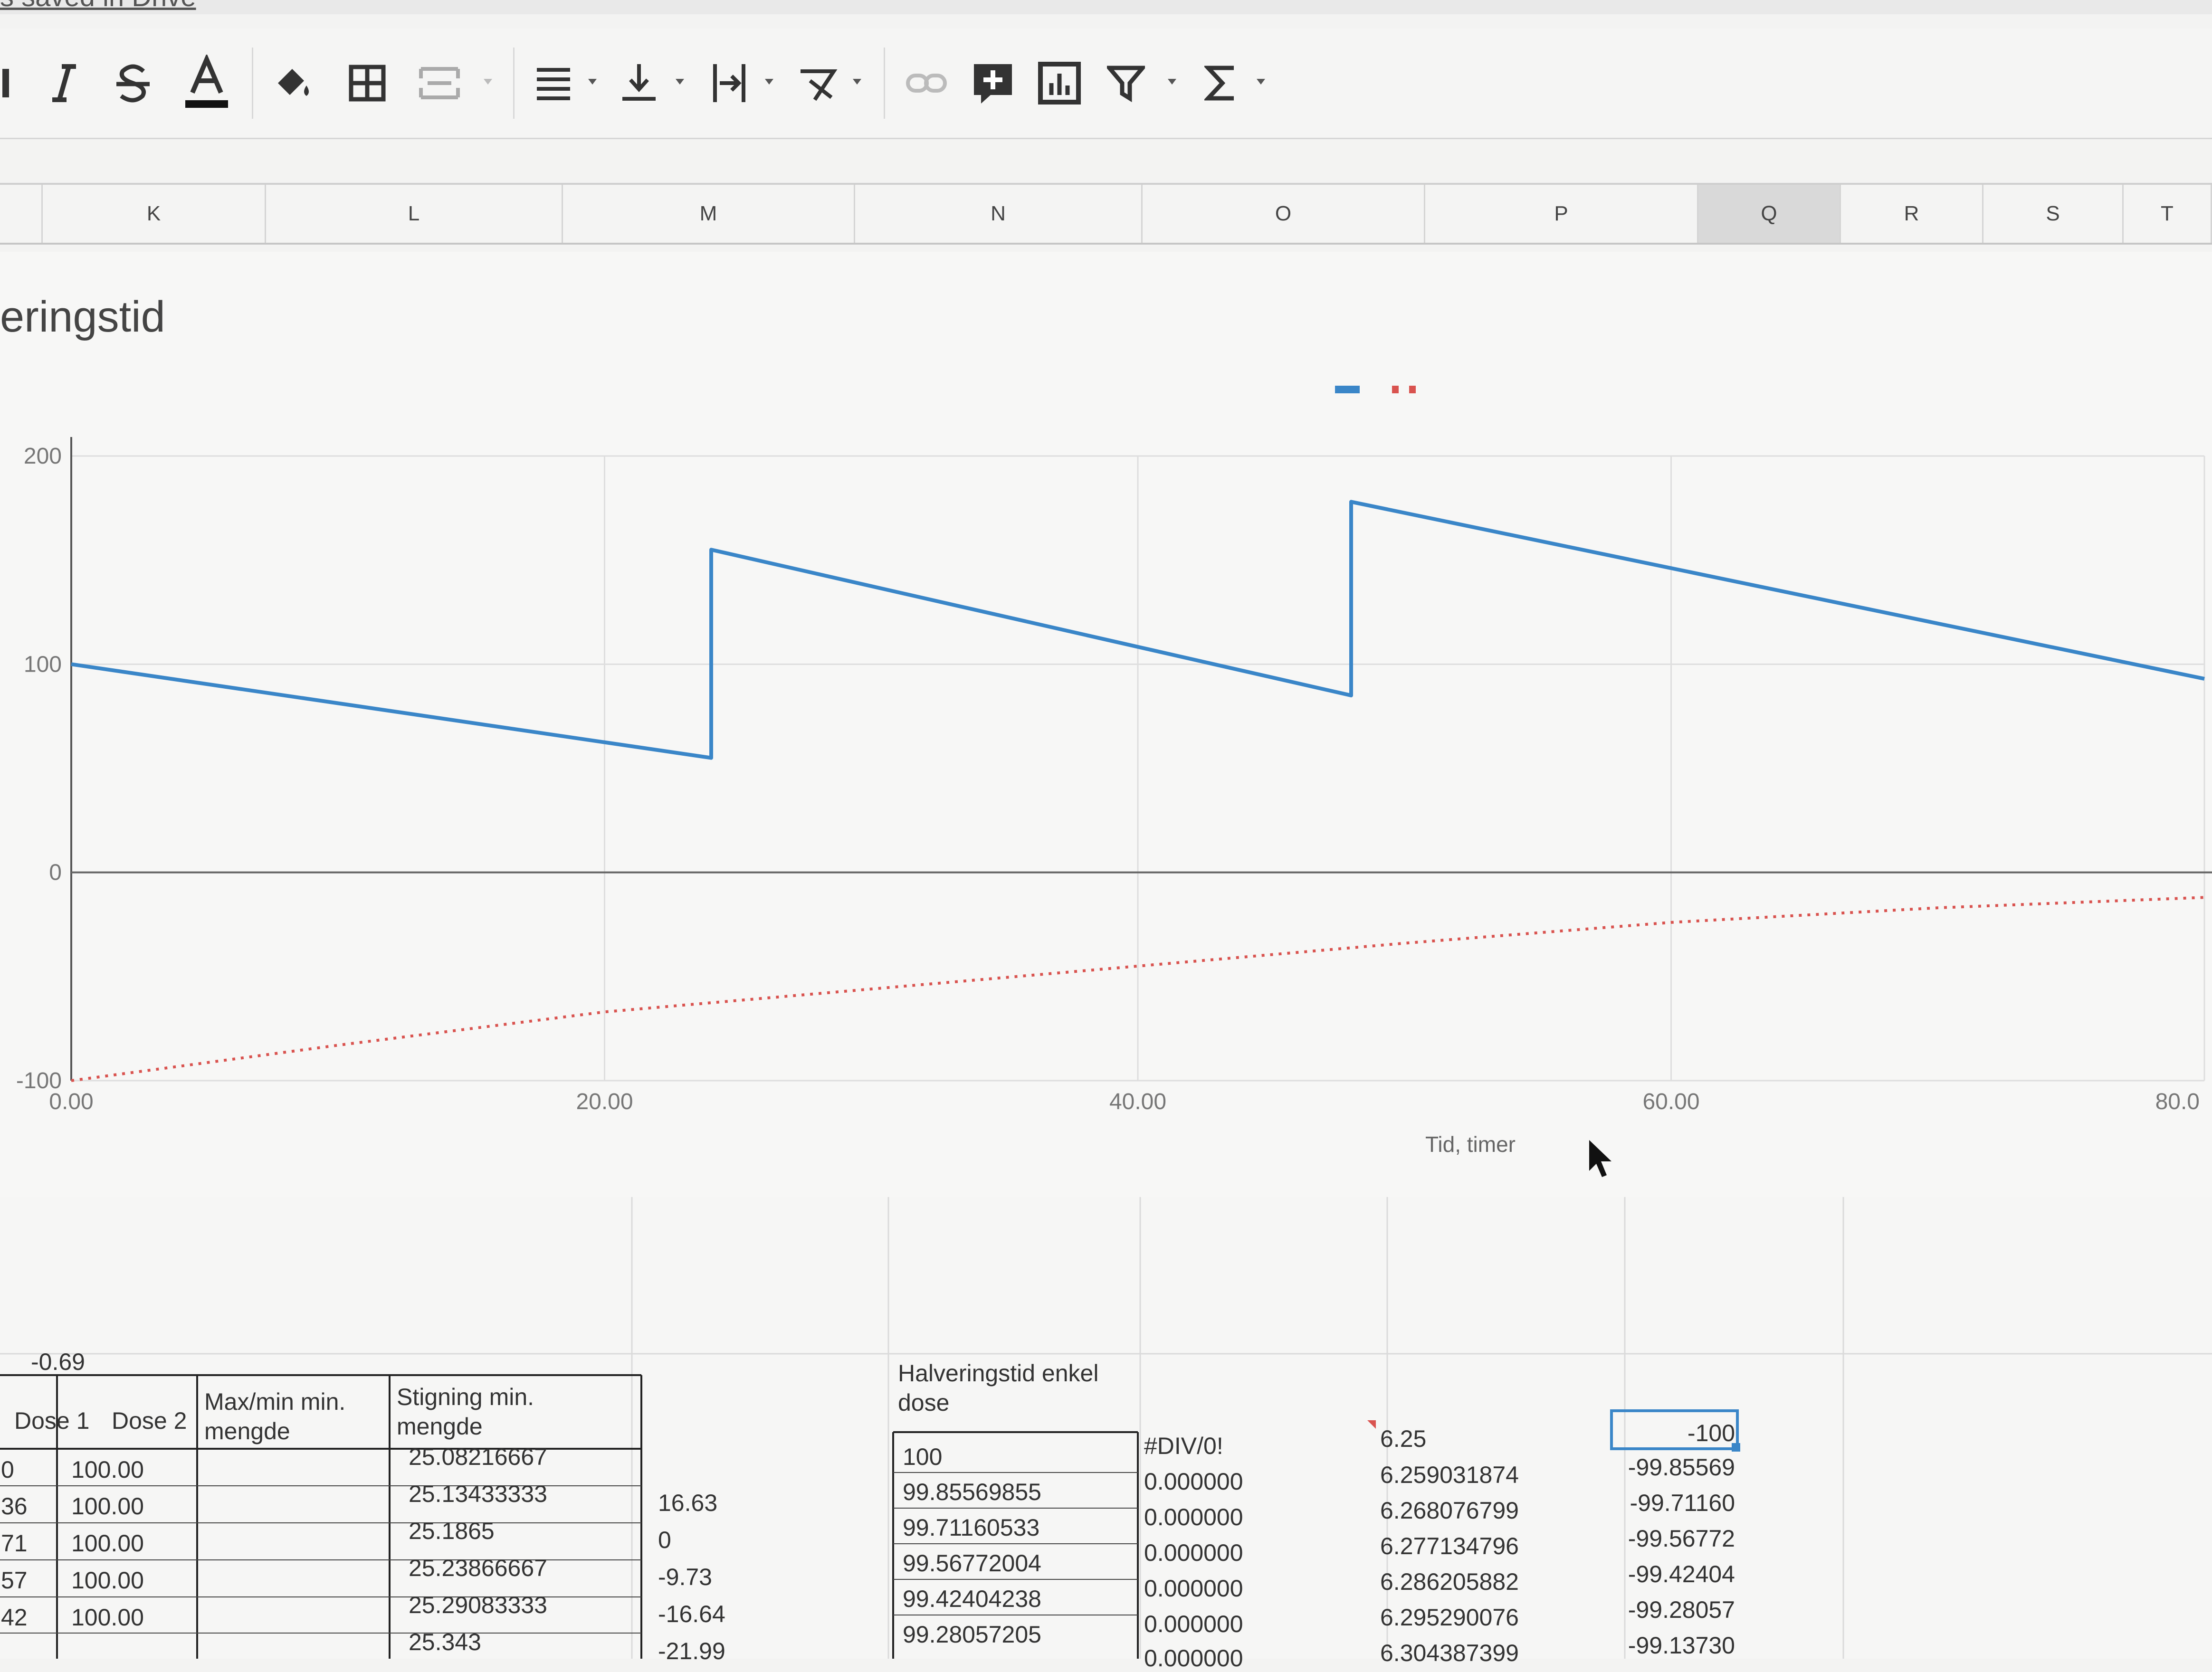 This screenshot has width=2212, height=1672. Describe the element at coordinates (1059, 83) in the screenshot. I see `insert-chart-icon` at that location.